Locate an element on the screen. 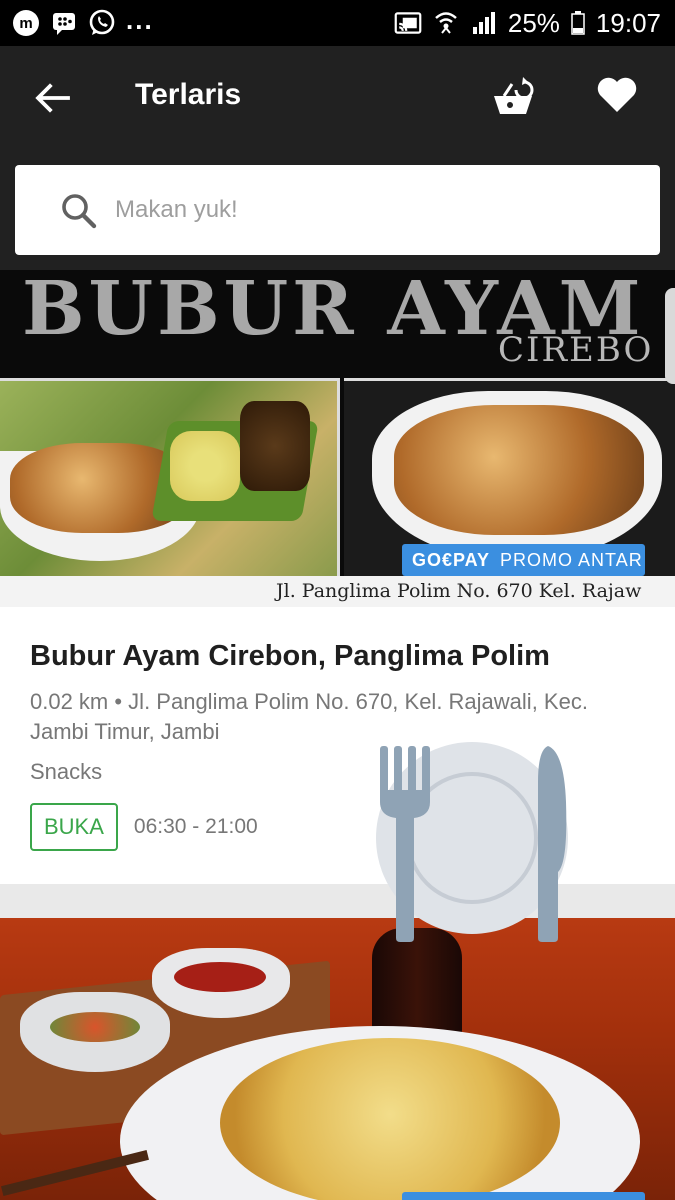  back-button is located at coordinates (52, 98).